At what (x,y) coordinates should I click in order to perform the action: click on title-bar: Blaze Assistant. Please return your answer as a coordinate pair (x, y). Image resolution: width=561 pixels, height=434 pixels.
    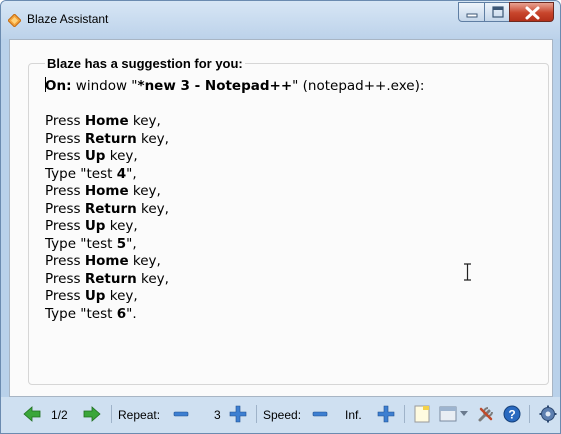
    Looking at the image, I should click on (280, 20).